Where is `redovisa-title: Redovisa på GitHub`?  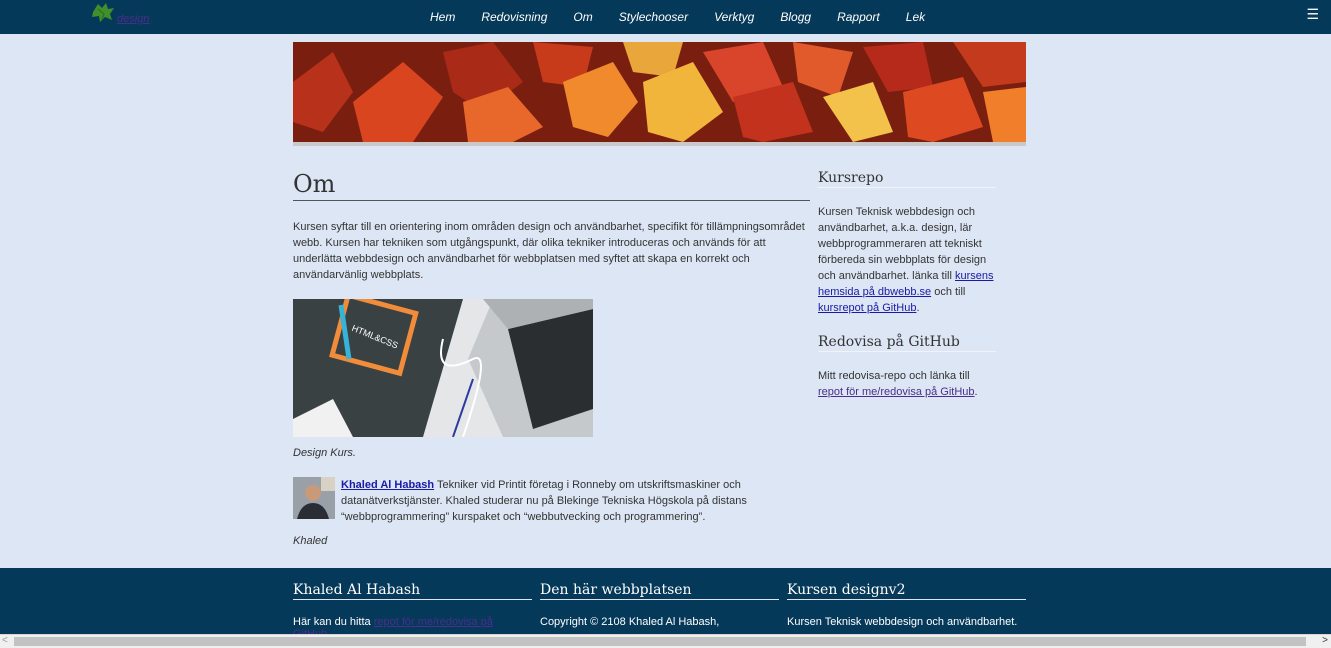 redovisa-title: Redovisa på GitHub is located at coordinates (907, 343).